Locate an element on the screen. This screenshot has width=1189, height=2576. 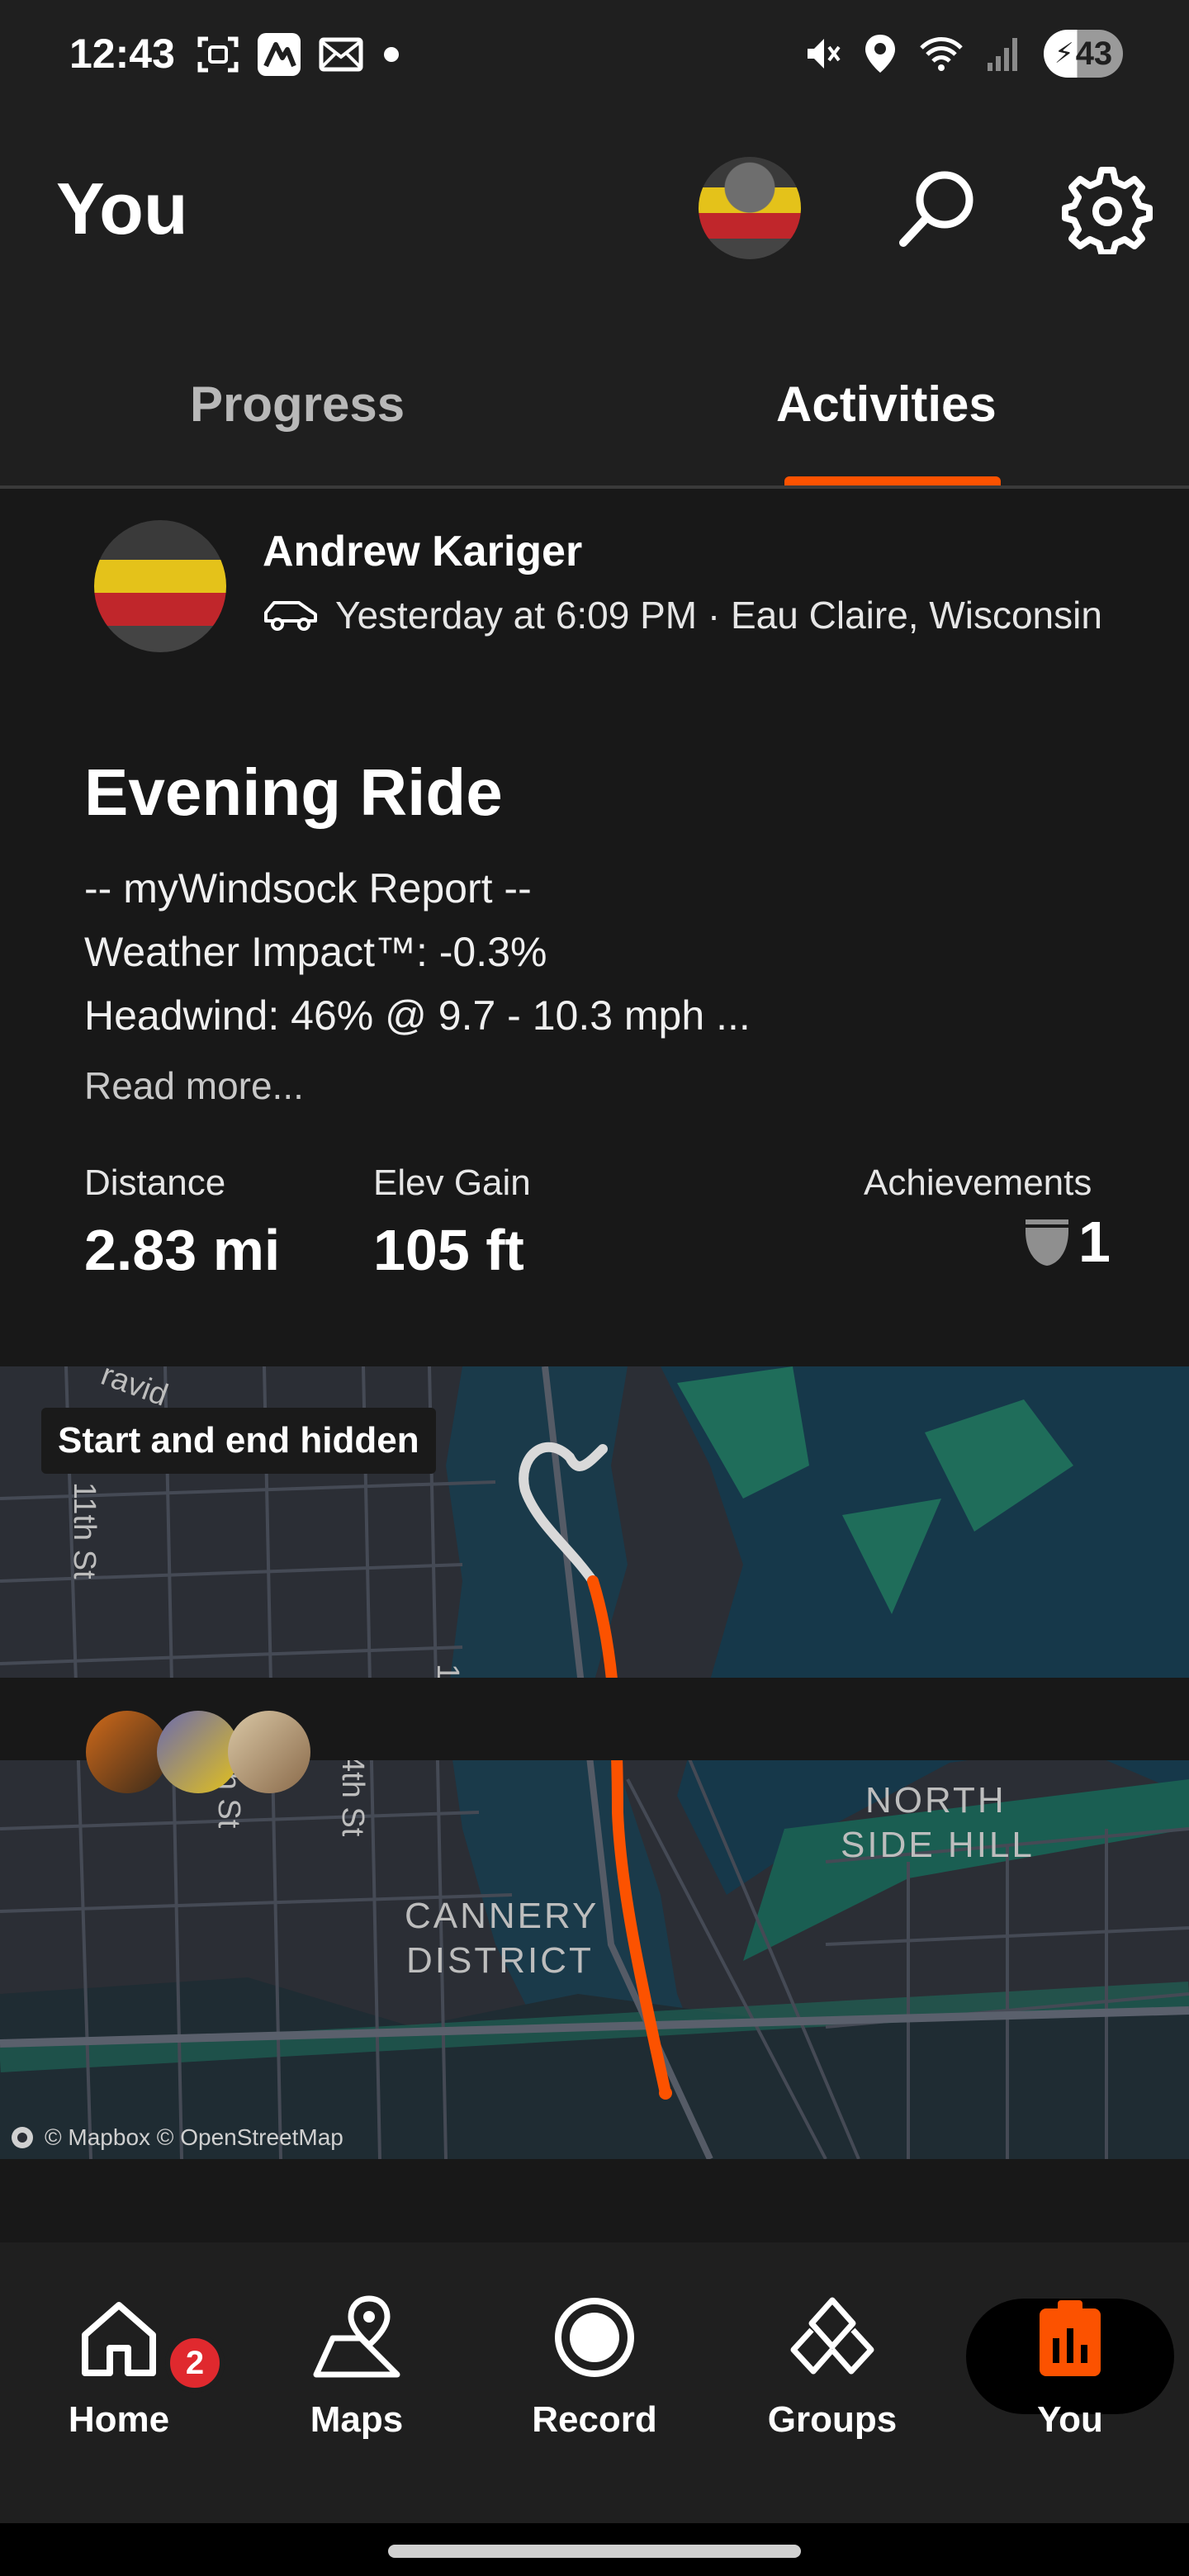
stat-achievements-label: Achievements is located at coordinates (978, 1183).